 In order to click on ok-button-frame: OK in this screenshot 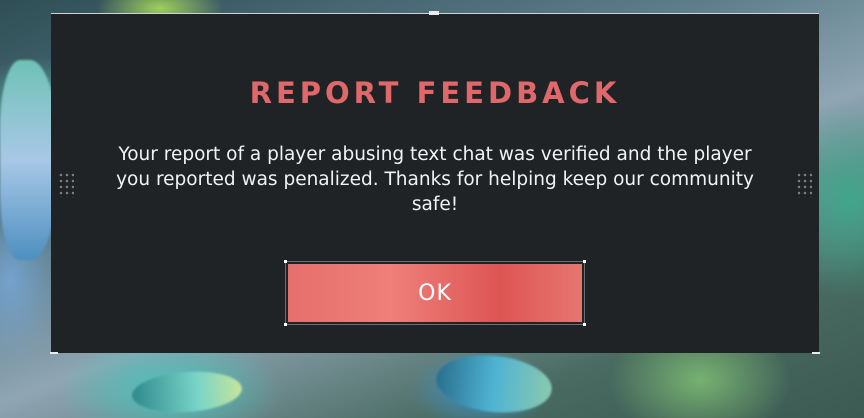, I will do `click(435, 293)`.